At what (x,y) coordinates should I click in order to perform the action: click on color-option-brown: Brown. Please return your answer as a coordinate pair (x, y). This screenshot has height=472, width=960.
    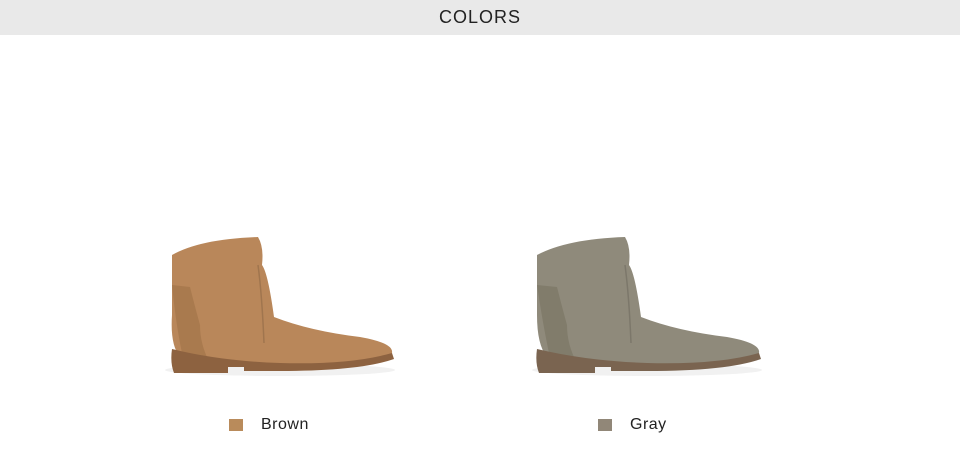
    Looking at the image, I should click on (269, 425).